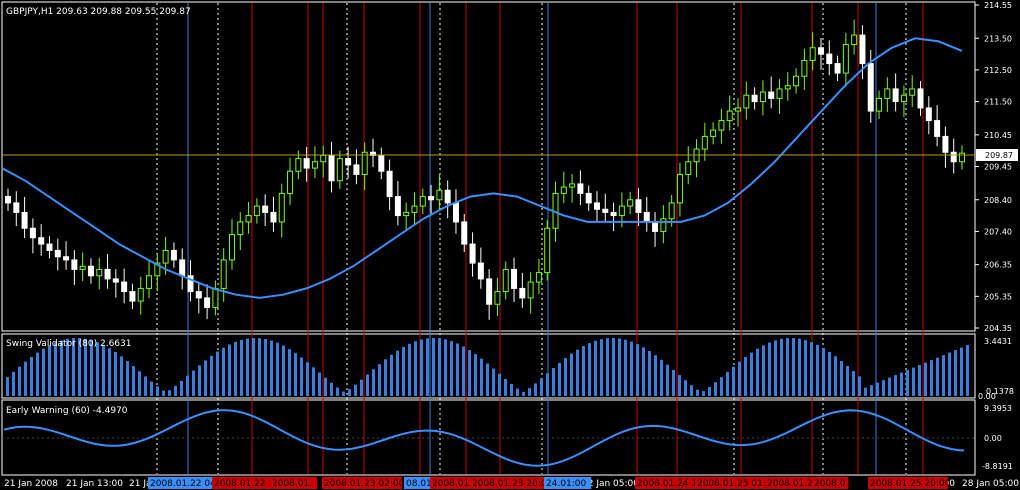  I want to click on swing-validator-histogram, so click(487, 367).